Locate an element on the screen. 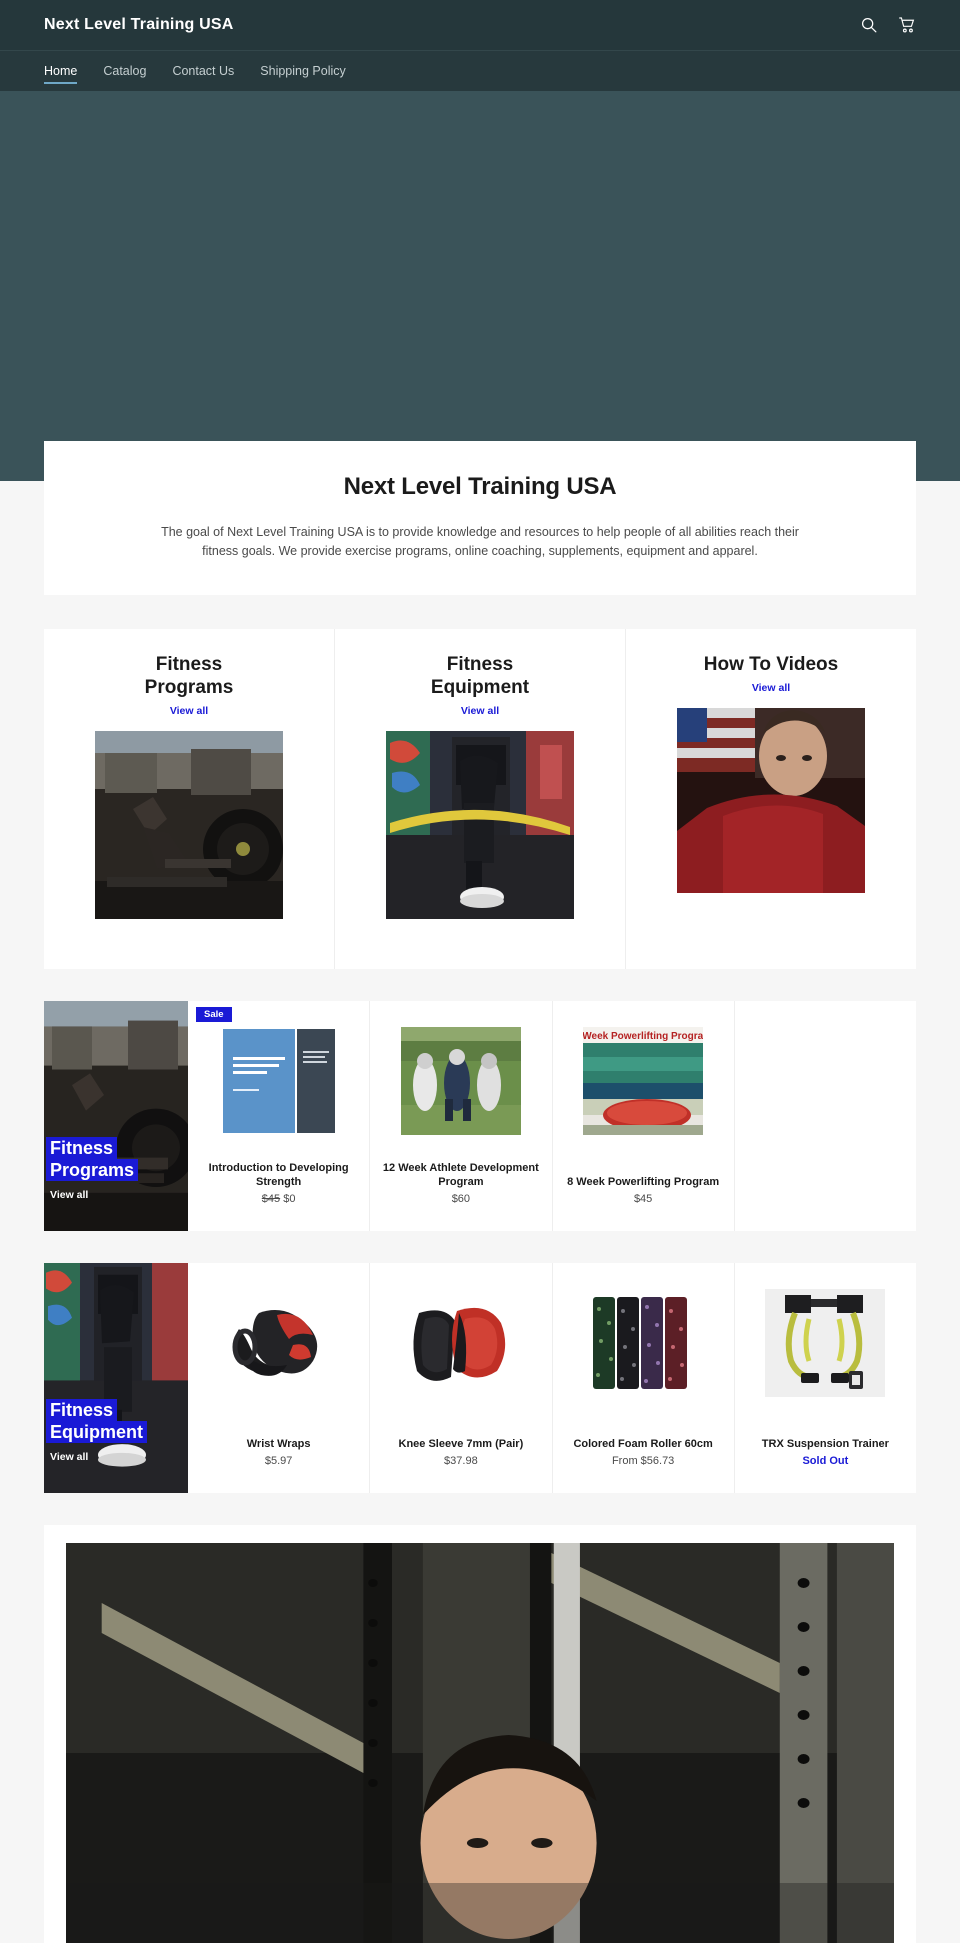 This screenshot has height=1943, width=960. site-header: Next Level Training USA is located at coordinates (480, 25).